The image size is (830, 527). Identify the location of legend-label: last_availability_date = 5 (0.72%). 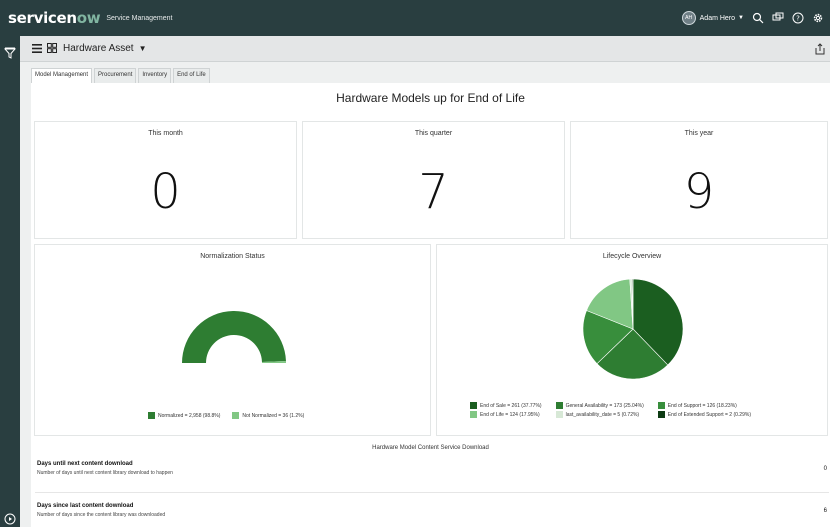
(602, 414).